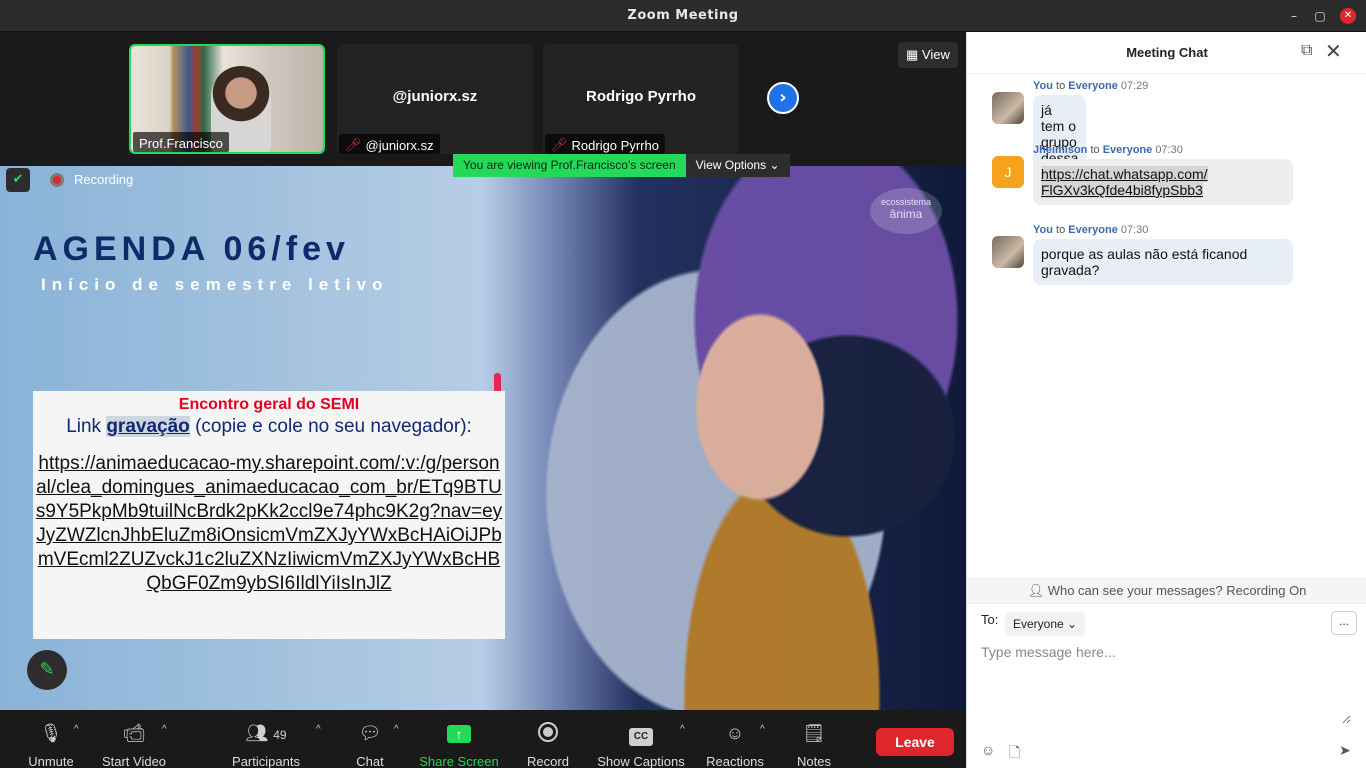 This screenshot has height=768, width=1366. What do you see at coordinates (935, 54) in the screenshot?
I see `view-label: View` at bounding box center [935, 54].